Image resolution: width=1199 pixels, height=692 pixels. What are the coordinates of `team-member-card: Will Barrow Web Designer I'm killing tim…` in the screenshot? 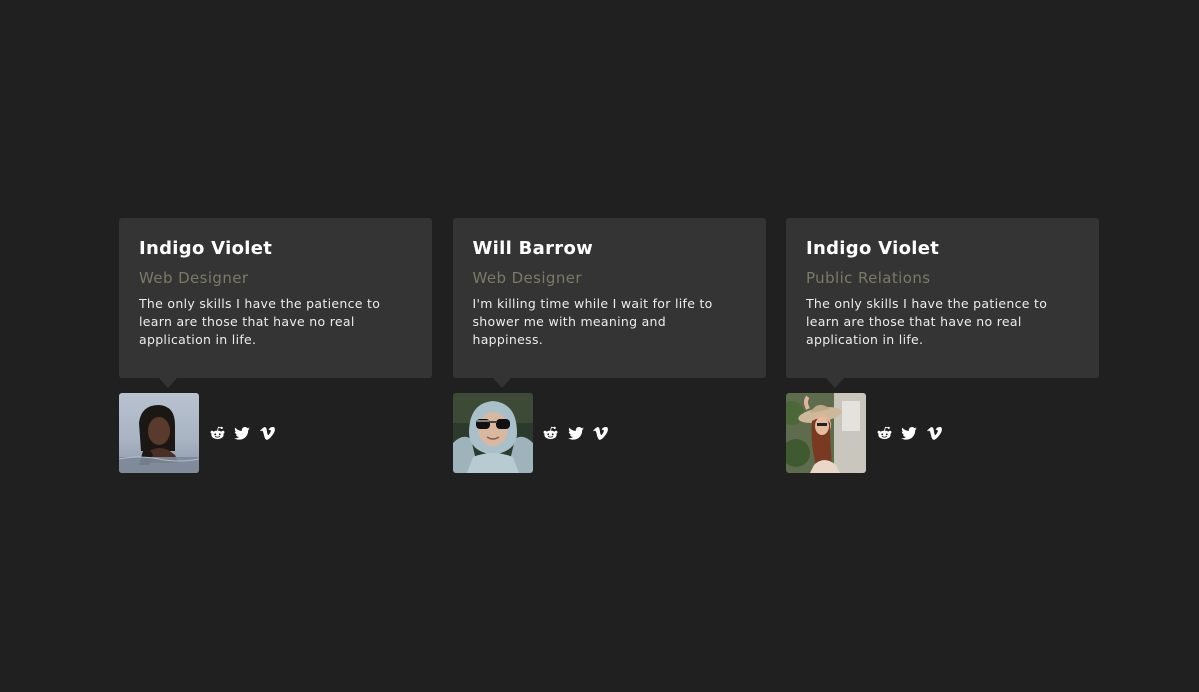 It's located at (609, 345).